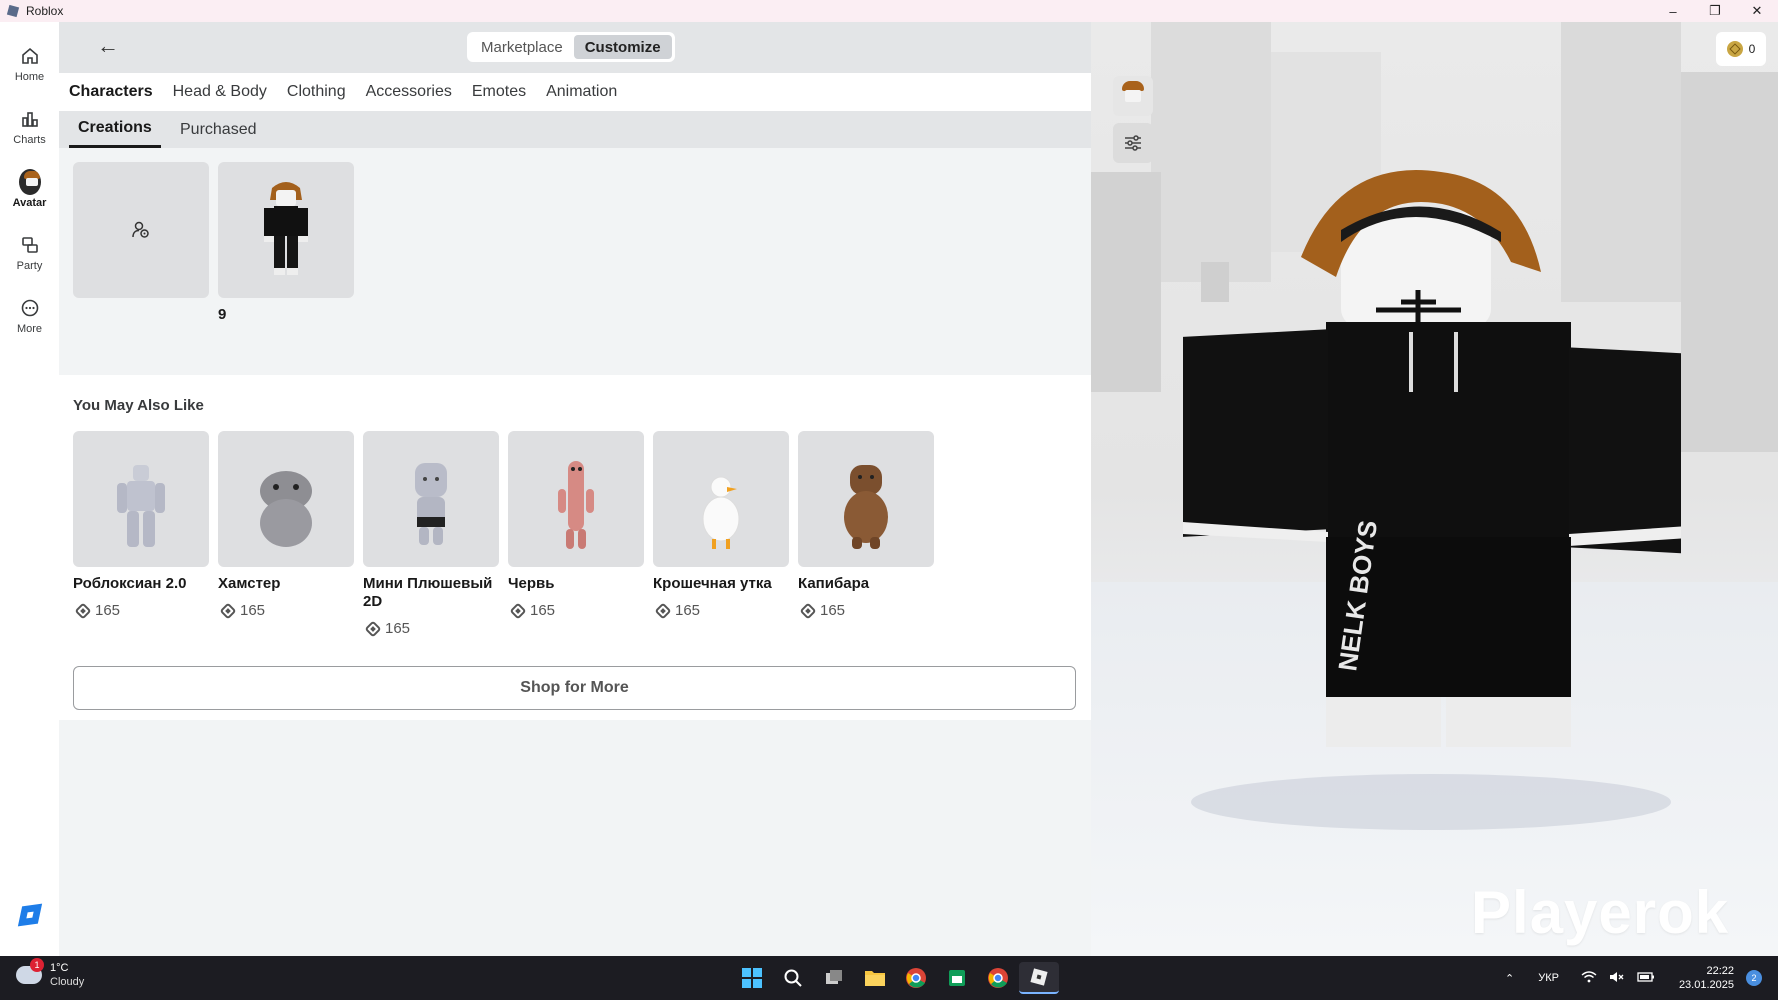  What do you see at coordinates (581, 92) in the screenshot?
I see `tab-animation: Animation` at bounding box center [581, 92].